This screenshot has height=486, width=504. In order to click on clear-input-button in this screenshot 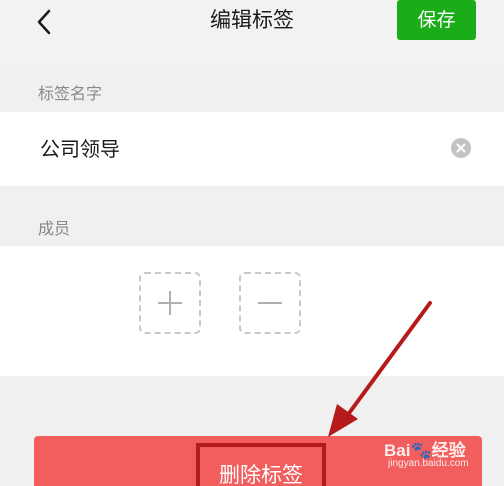, I will do `click(461, 148)`.